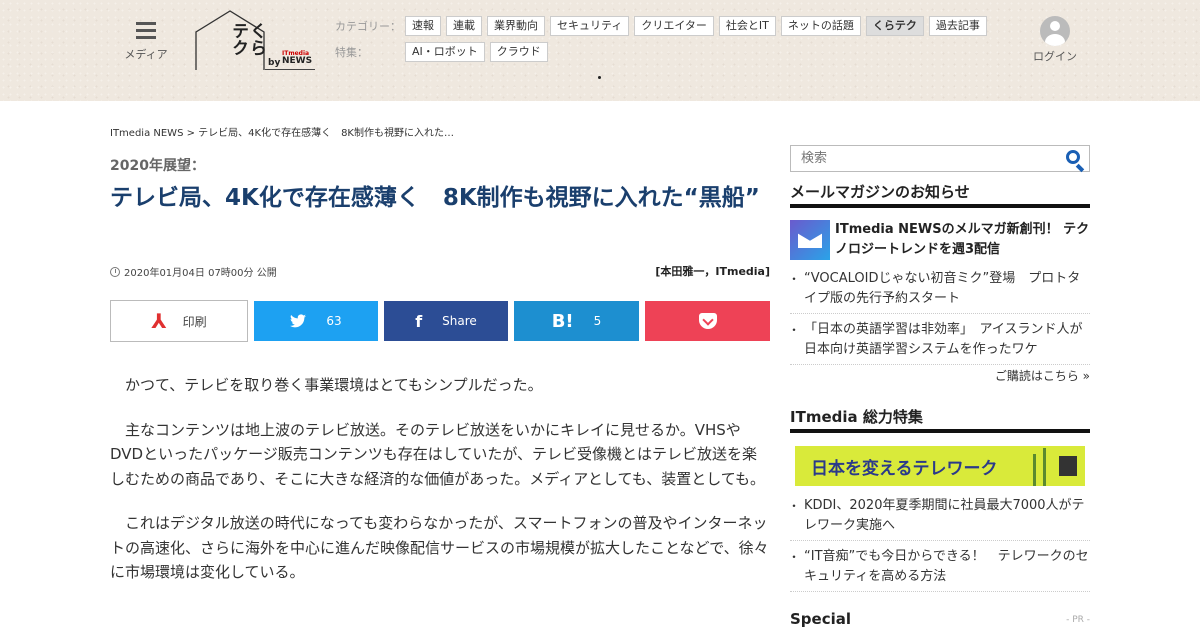 The width and height of the screenshot is (1200, 630). Describe the element at coordinates (599, 77) in the screenshot. I see `header-dot` at that location.